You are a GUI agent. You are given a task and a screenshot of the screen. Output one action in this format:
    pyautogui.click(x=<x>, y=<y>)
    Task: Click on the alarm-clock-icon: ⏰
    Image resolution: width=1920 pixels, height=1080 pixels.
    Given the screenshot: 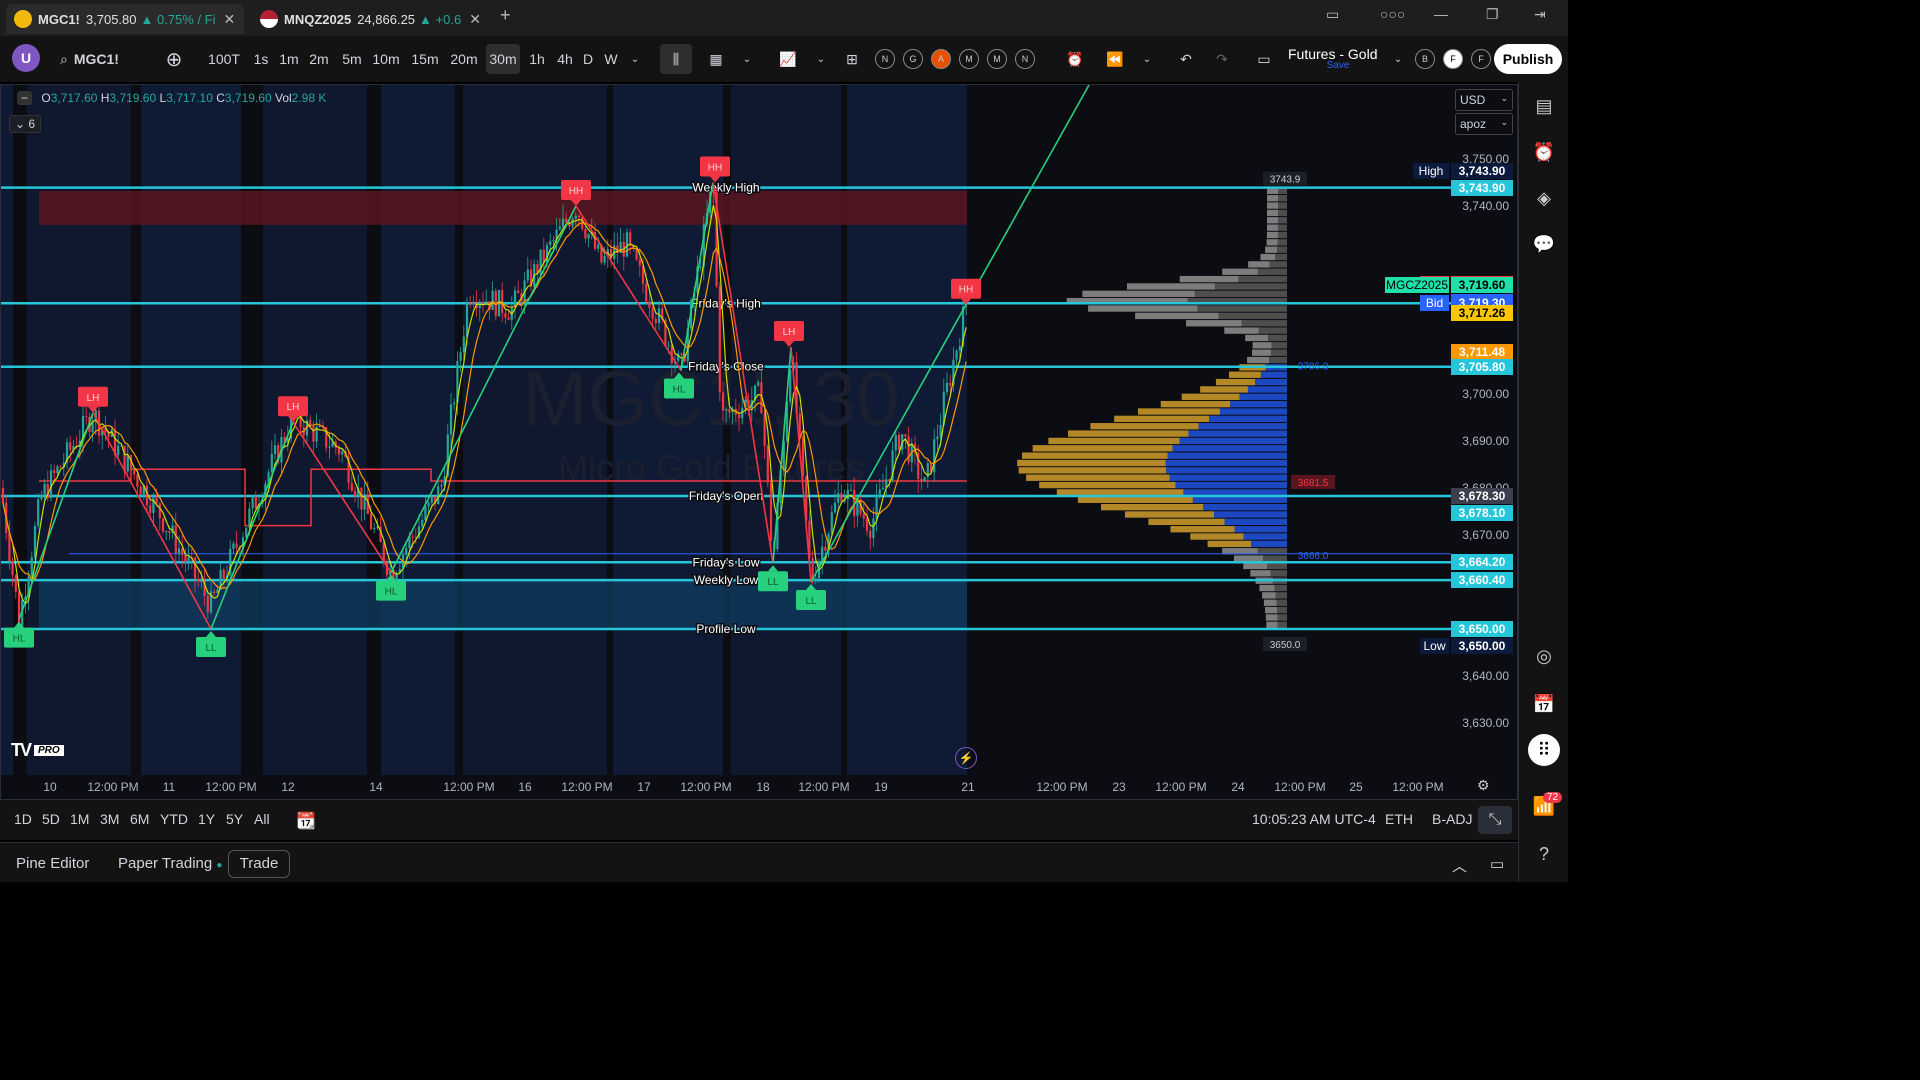 What is the action you would take?
    pyautogui.click(x=1544, y=152)
    